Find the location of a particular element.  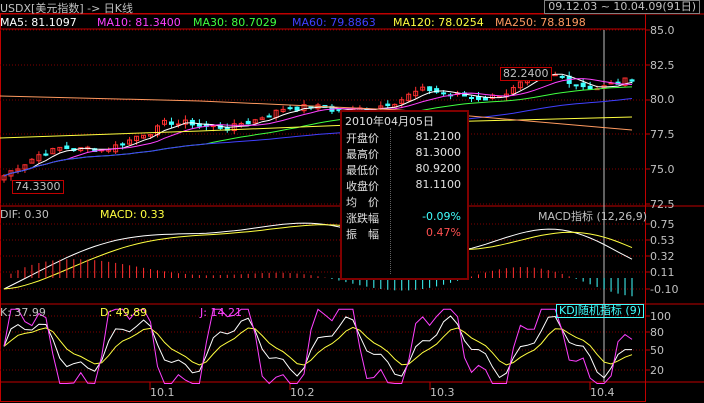

x-tick-10-4: 10.4 is located at coordinates (602, 392).